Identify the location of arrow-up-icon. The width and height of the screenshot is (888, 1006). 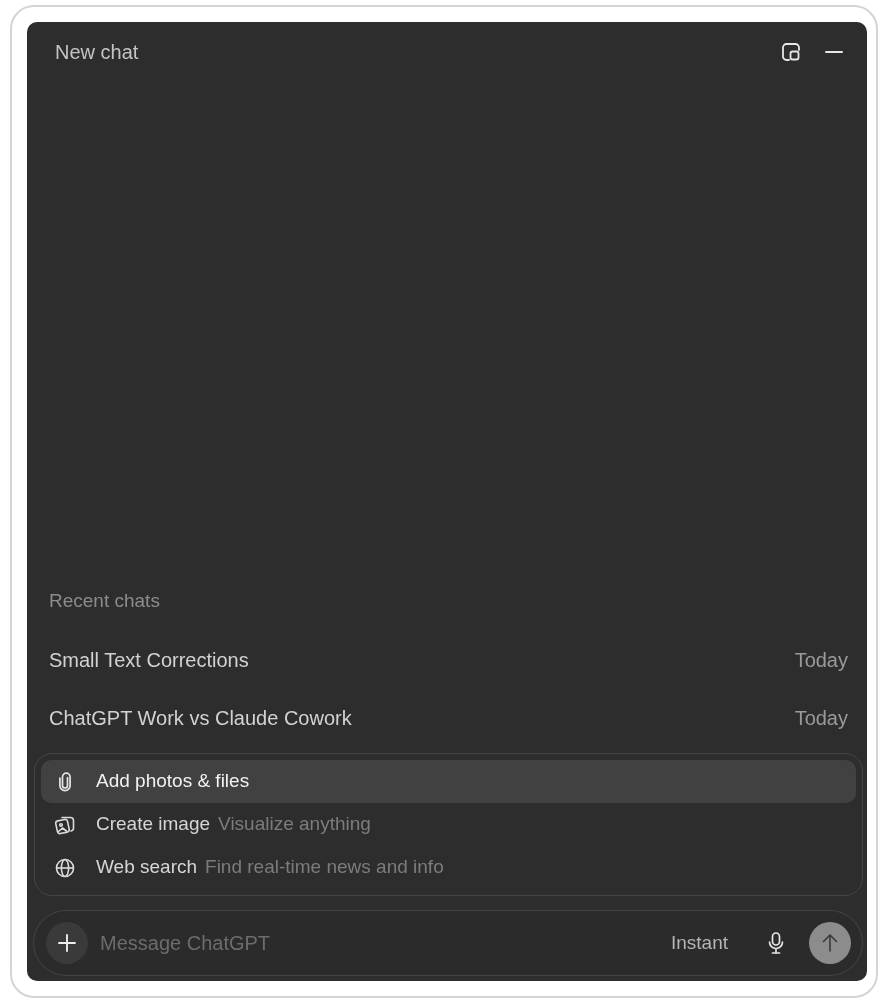
(830, 943).